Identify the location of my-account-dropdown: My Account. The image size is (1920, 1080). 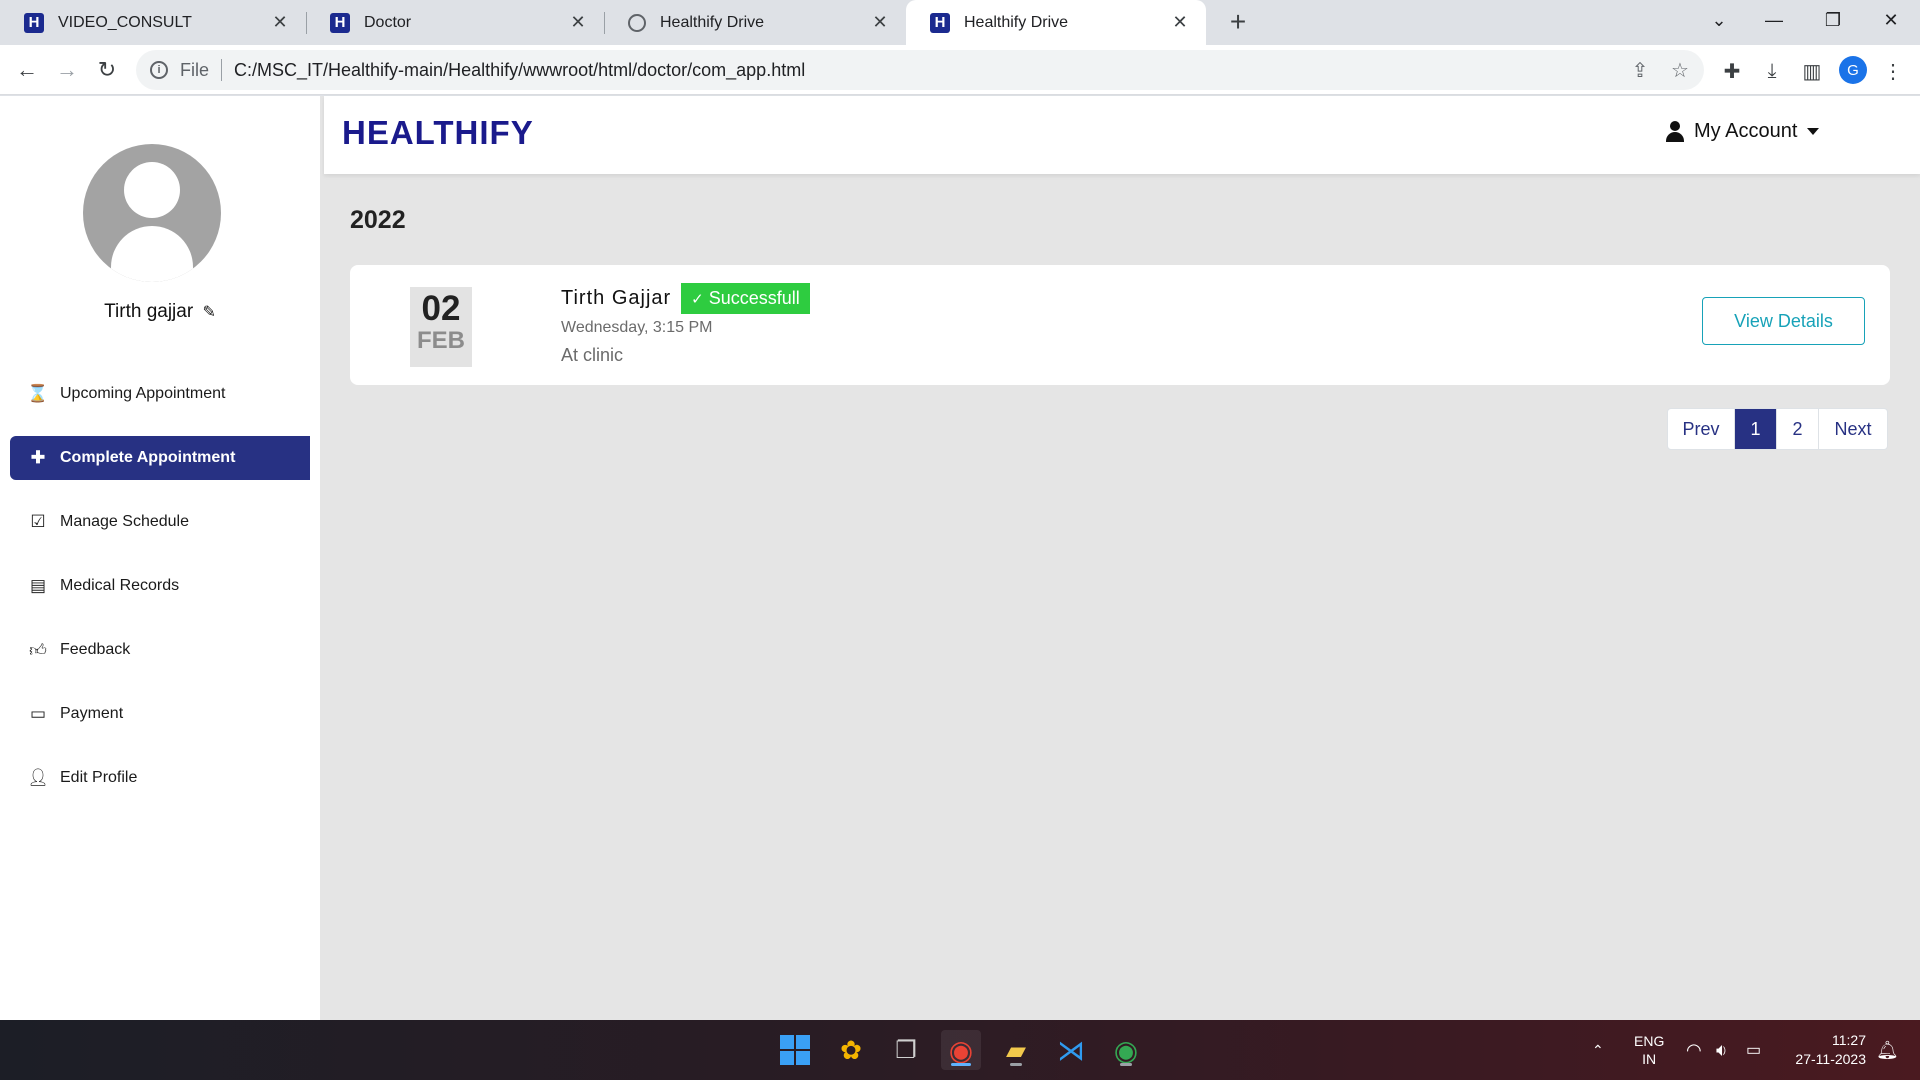
(1743, 131).